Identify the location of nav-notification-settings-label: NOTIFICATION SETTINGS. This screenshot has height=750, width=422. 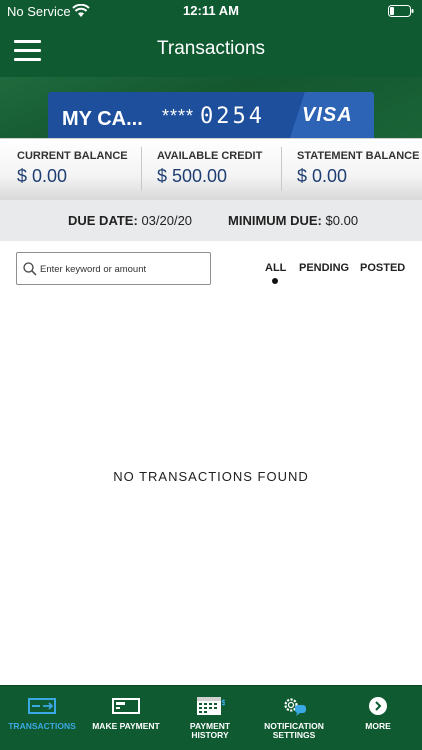
(294, 730).